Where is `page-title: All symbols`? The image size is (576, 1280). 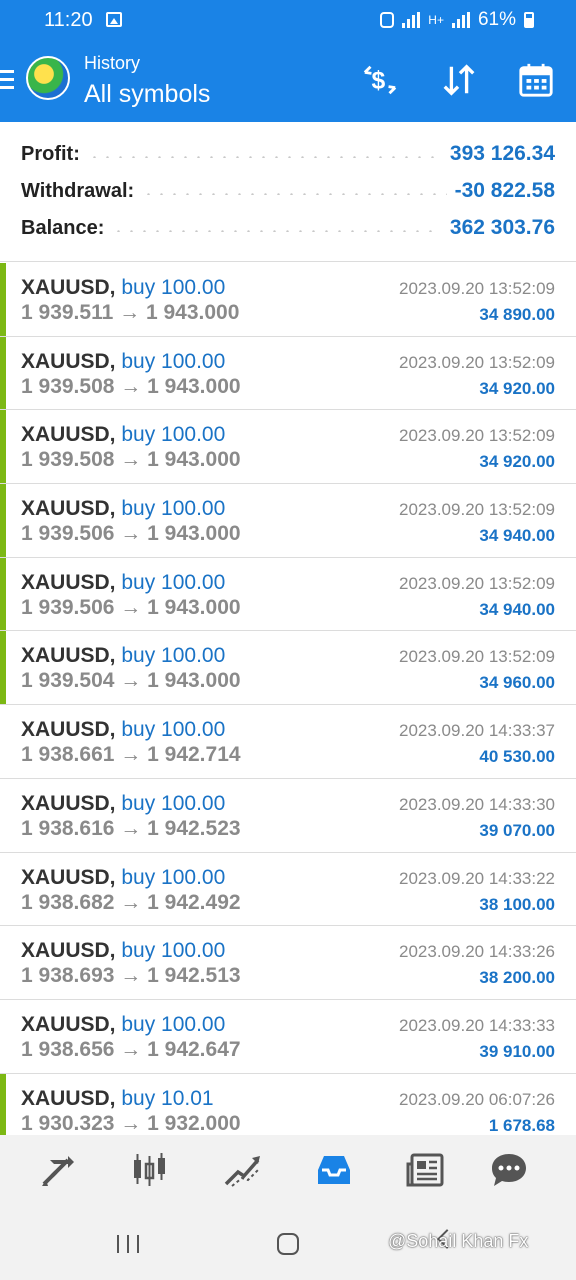
page-title: All symbols is located at coordinates (147, 94).